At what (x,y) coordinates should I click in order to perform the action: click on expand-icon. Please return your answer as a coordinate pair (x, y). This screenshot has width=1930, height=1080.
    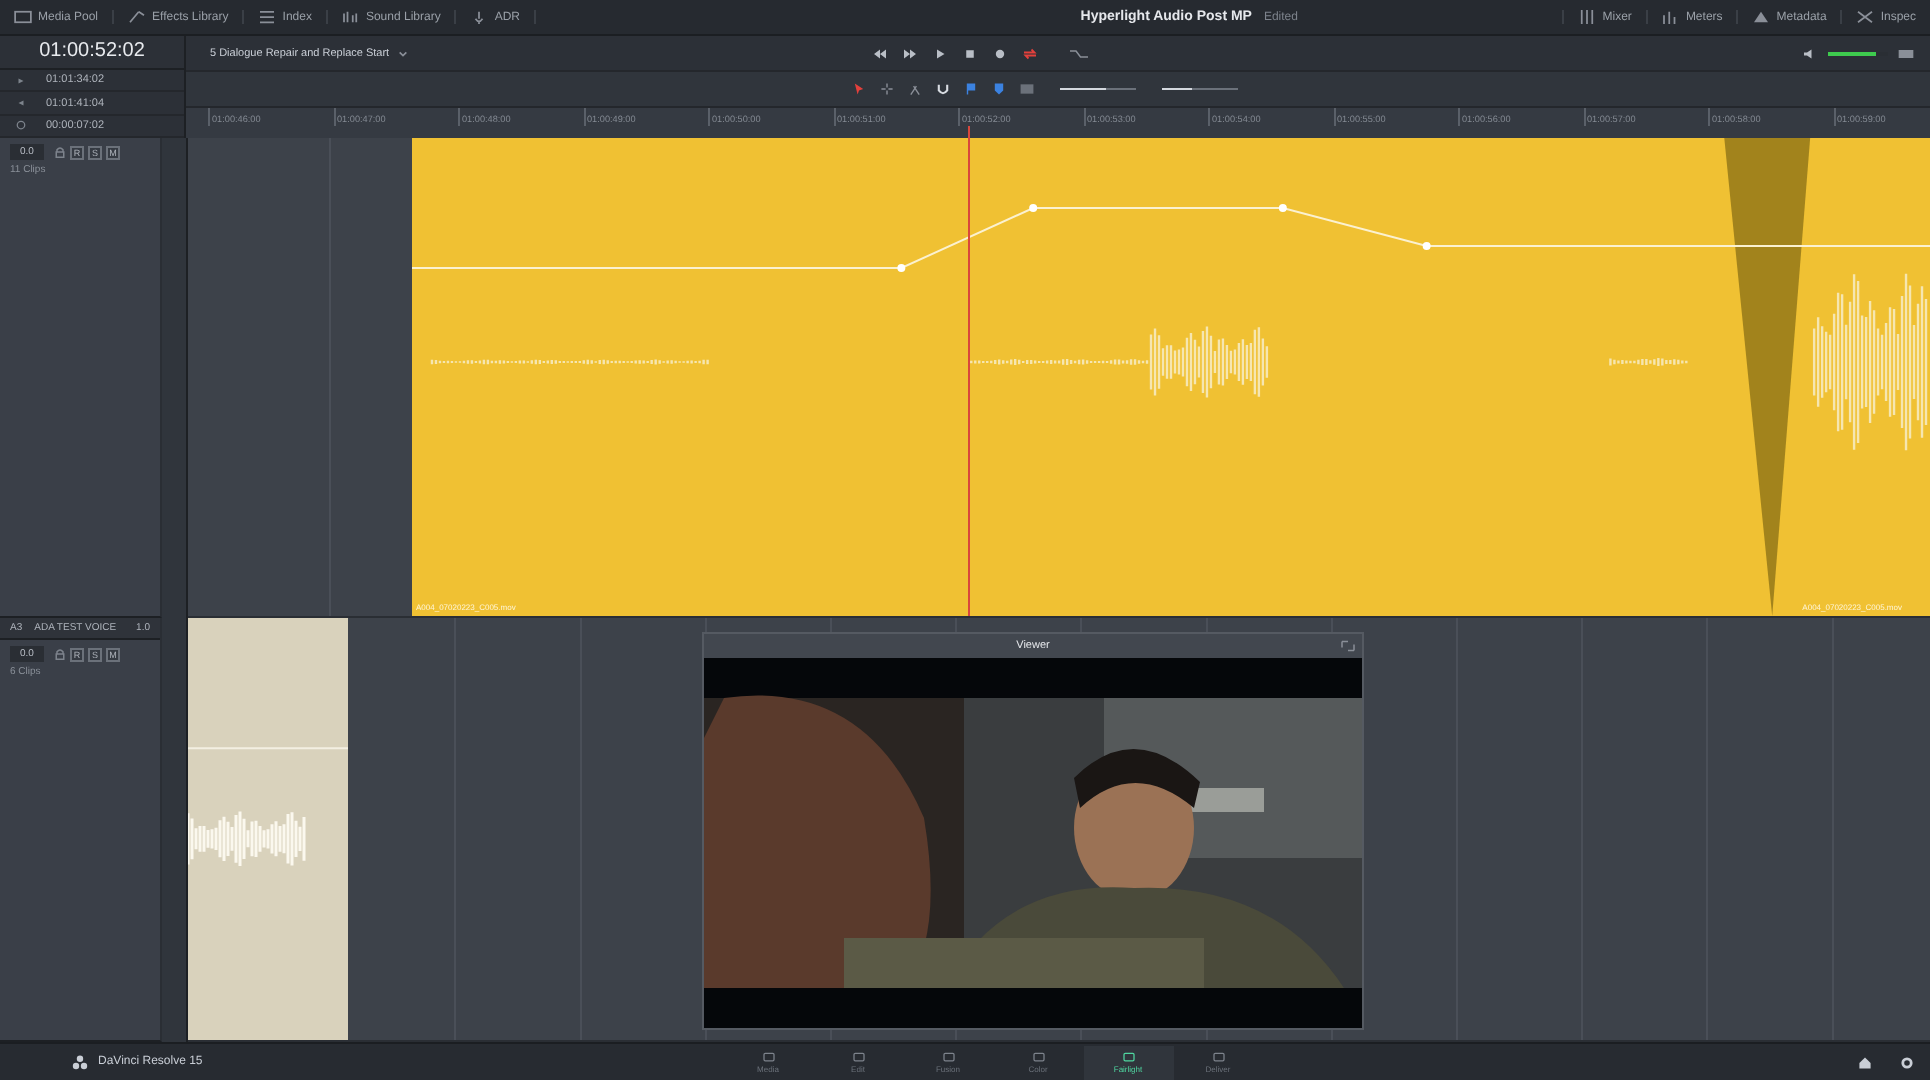
    Looking at the image, I should click on (1348, 646).